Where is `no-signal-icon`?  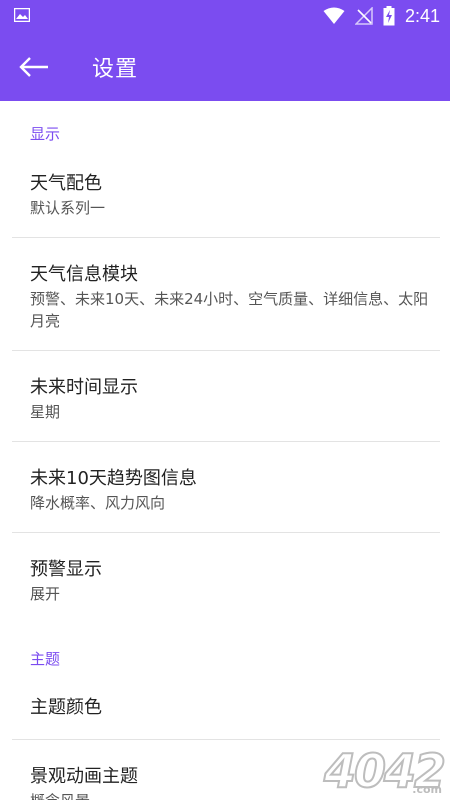 no-signal-icon is located at coordinates (363, 16).